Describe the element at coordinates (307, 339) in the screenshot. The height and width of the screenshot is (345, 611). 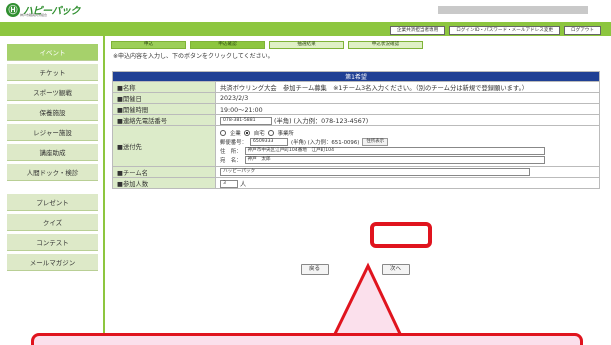
I see `callout-box` at that location.